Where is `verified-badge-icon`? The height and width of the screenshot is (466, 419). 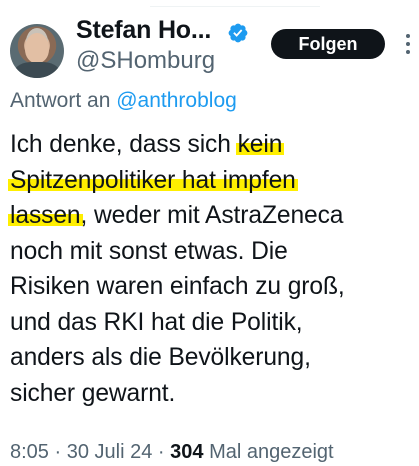
verified-badge-icon is located at coordinates (238, 33).